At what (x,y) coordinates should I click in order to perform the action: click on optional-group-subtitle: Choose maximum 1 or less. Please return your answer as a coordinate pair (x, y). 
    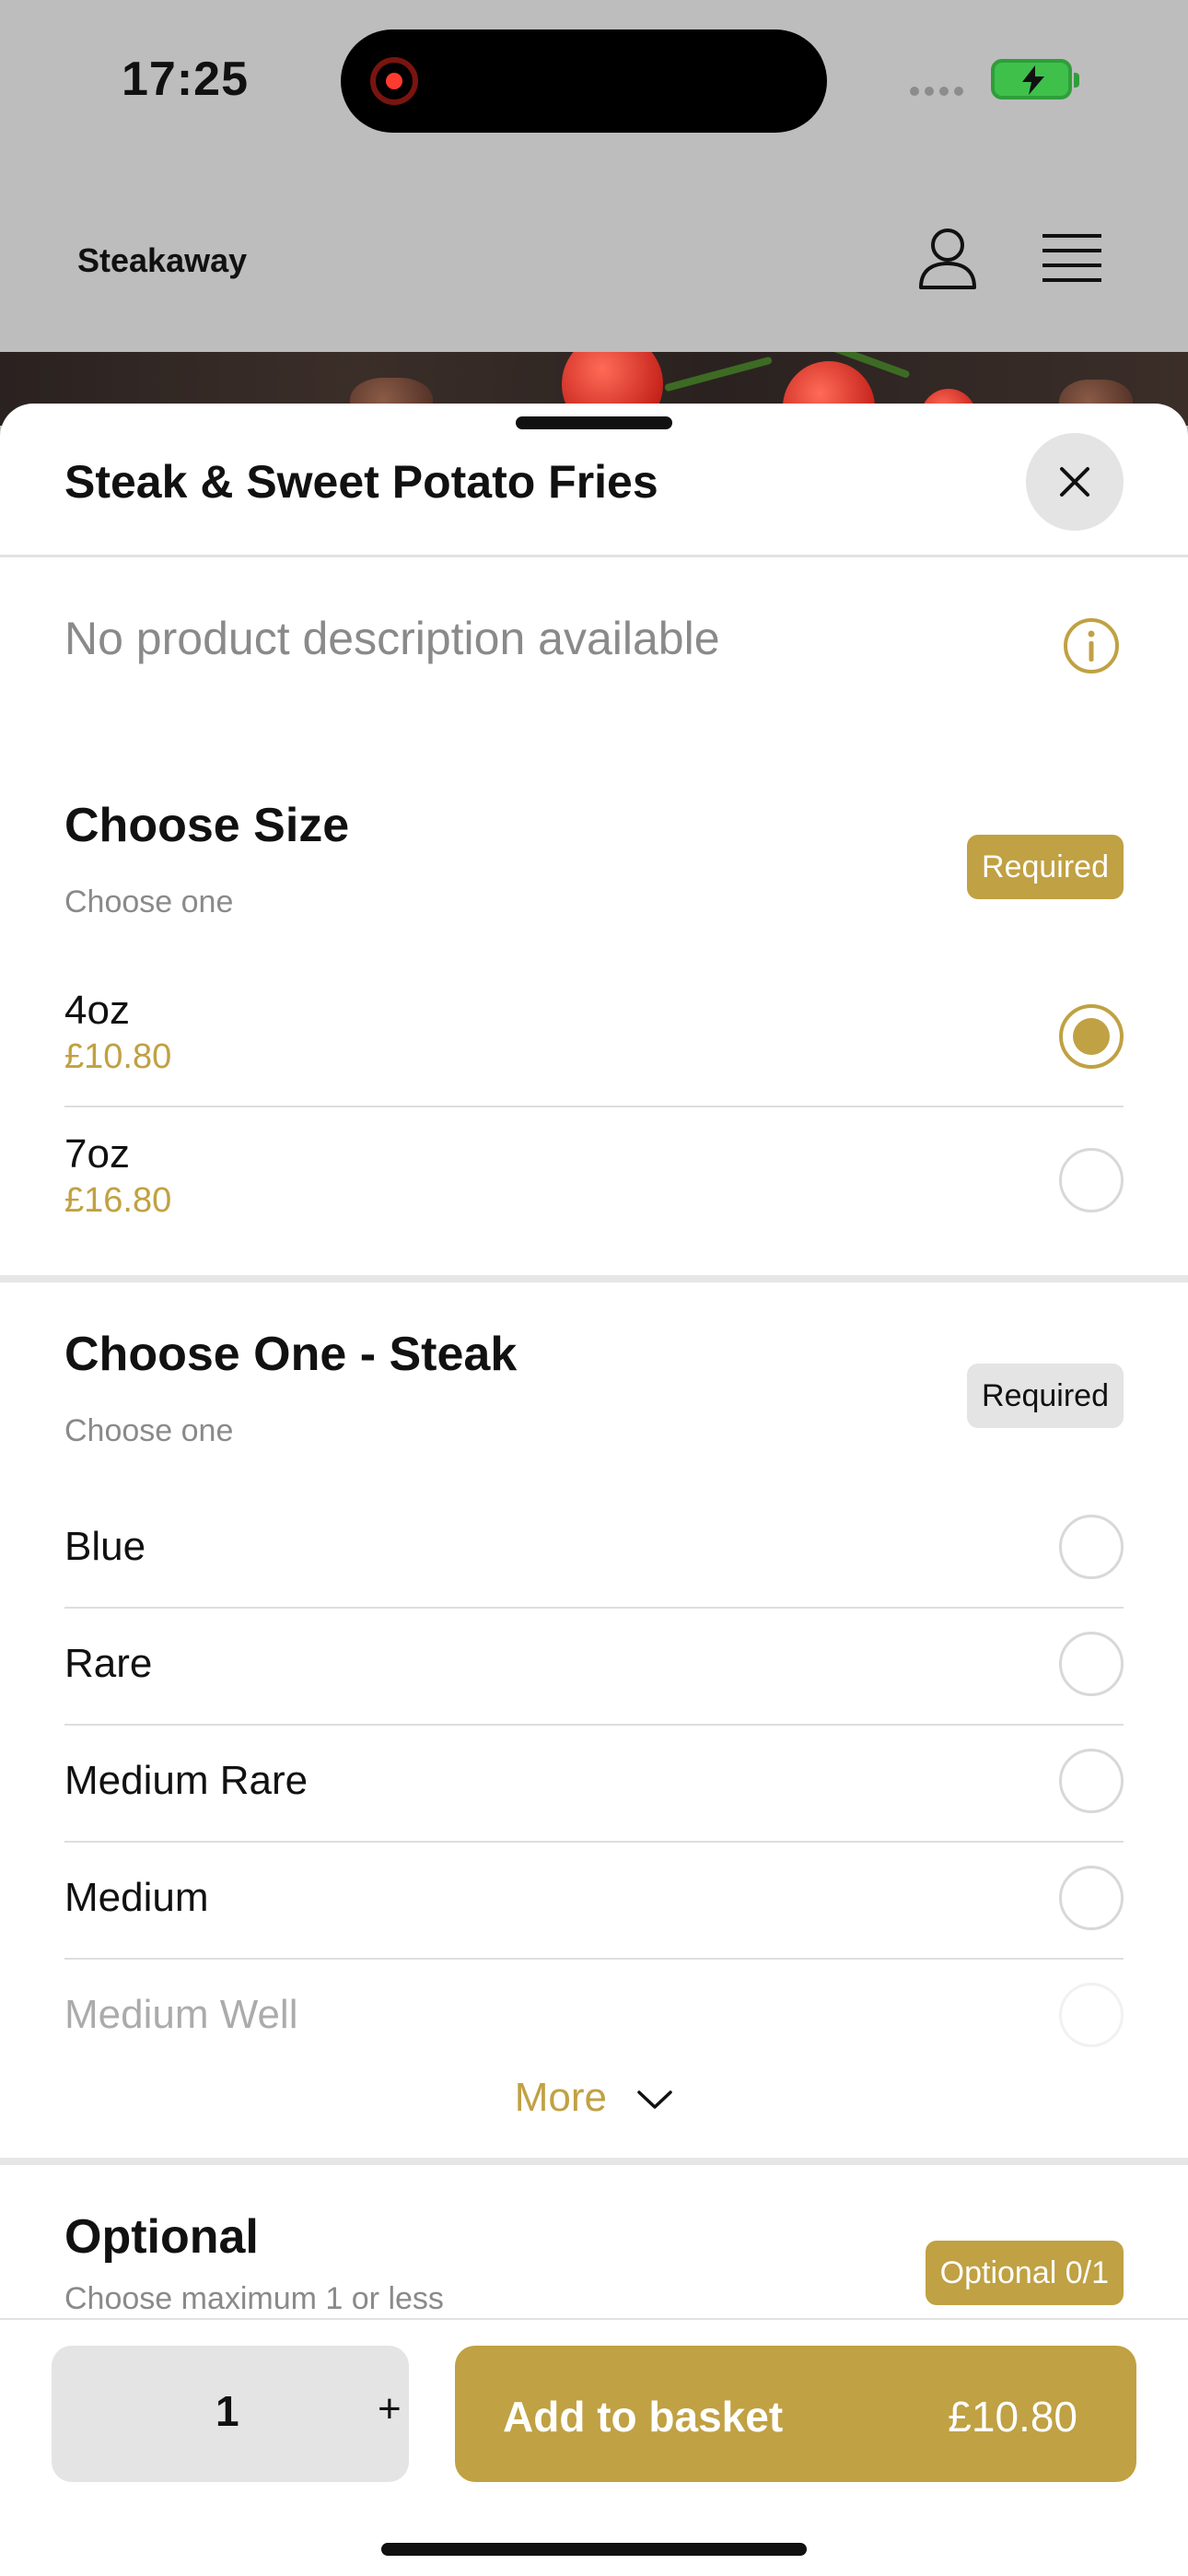
    Looking at the image, I should click on (254, 2298).